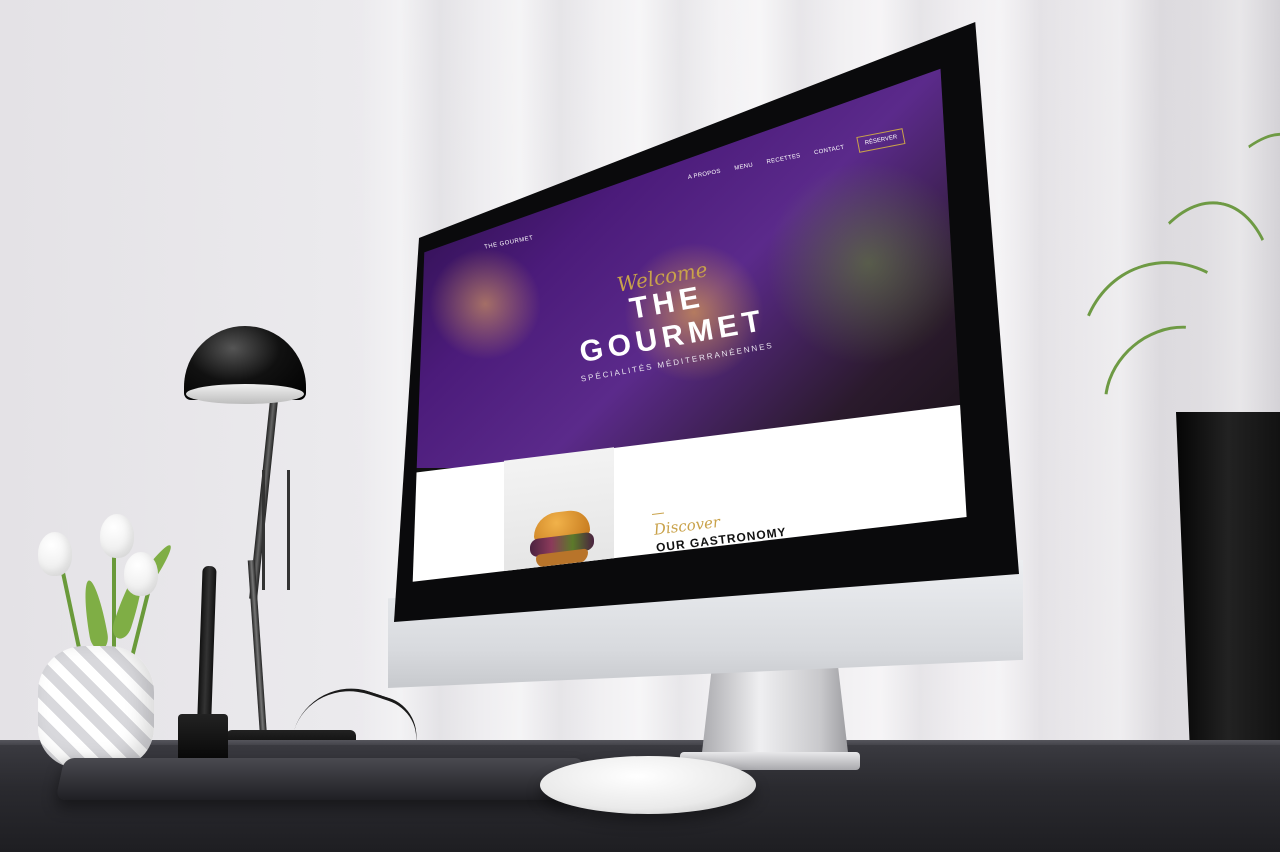 This screenshot has height=852, width=1280. What do you see at coordinates (320, 779) in the screenshot?
I see `keyboard` at bounding box center [320, 779].